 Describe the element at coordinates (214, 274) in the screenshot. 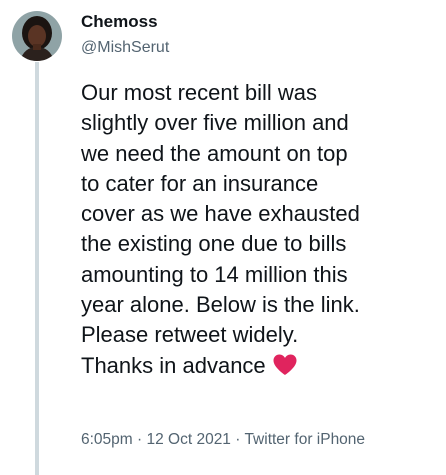

I see `tweet-text-line: amounting to 14 million this` at that location.